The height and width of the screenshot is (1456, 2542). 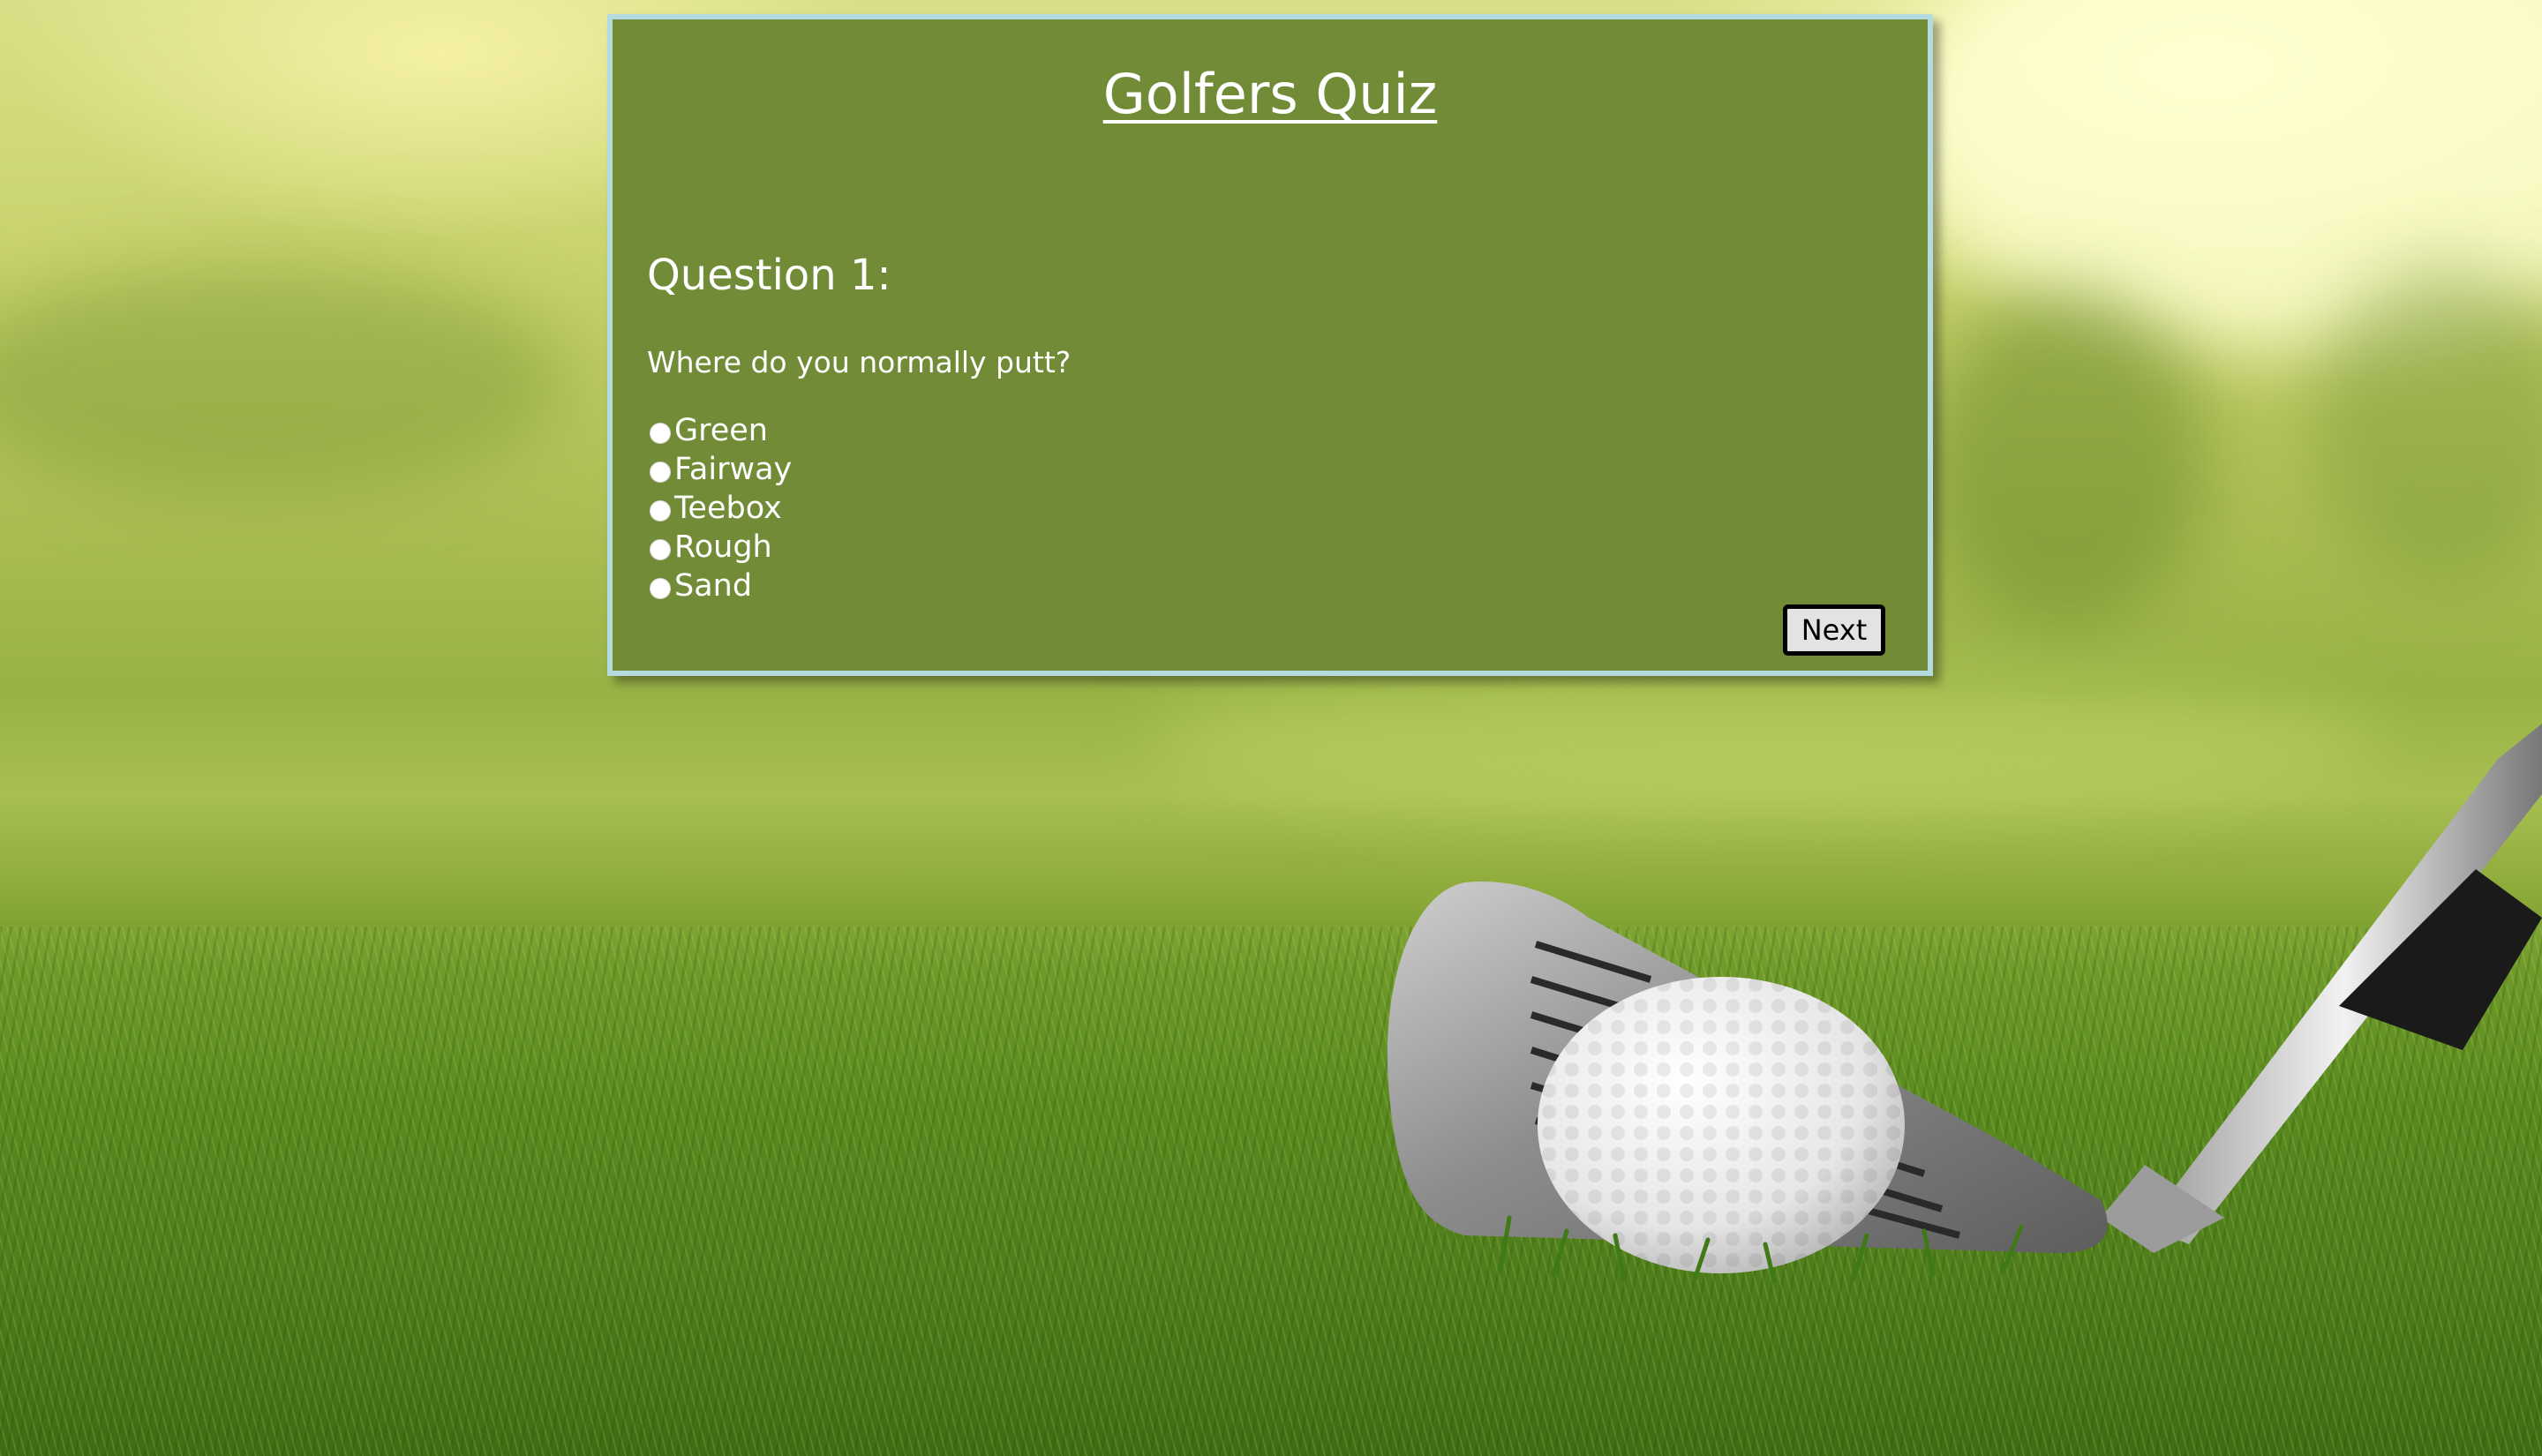 What do you see at coordinates (1834, 630) in the screenshot?
I see `next-button: Next` at bounding box center [1834, 630].